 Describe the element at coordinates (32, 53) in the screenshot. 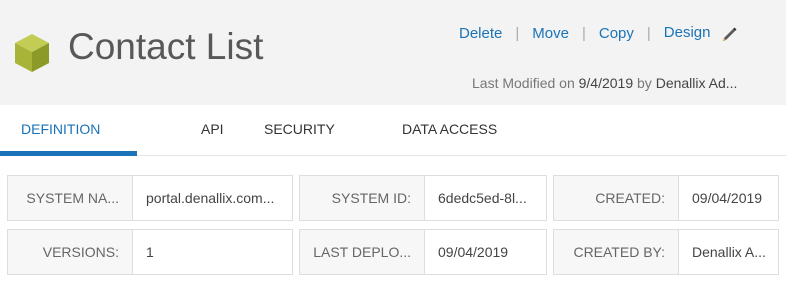

I see `cube-icon` at that location.